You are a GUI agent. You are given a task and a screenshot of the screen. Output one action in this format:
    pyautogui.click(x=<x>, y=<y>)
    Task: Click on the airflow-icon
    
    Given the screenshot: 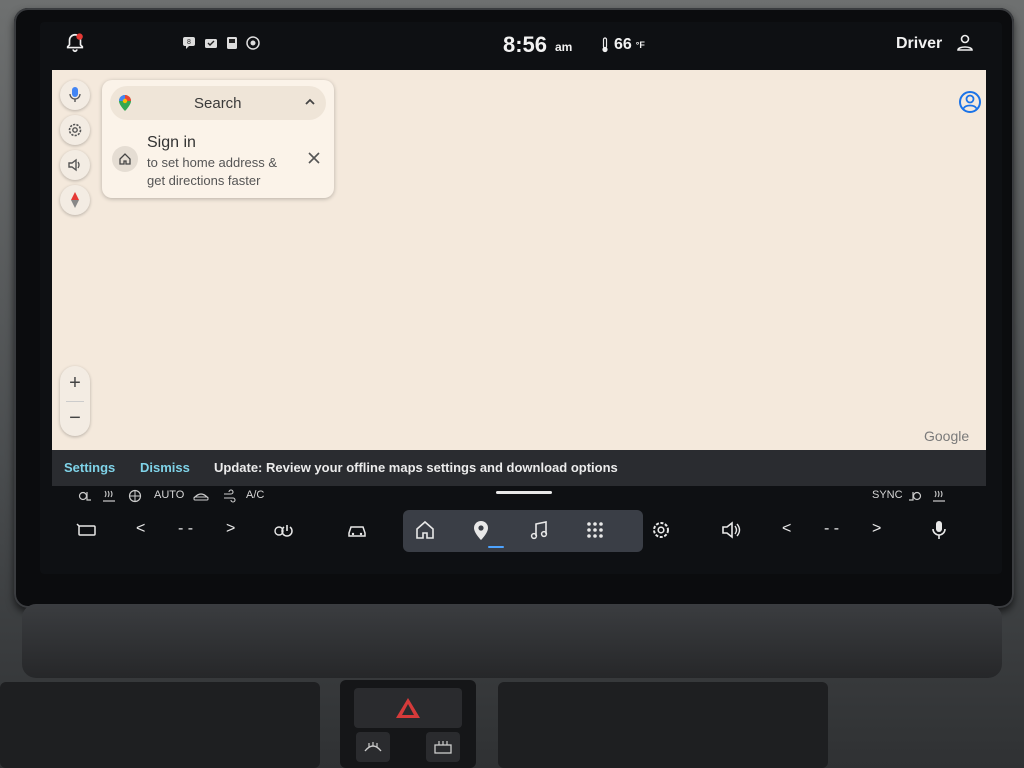 What is the action you would take?
    pyautogui.click(x=229, y=496)
    